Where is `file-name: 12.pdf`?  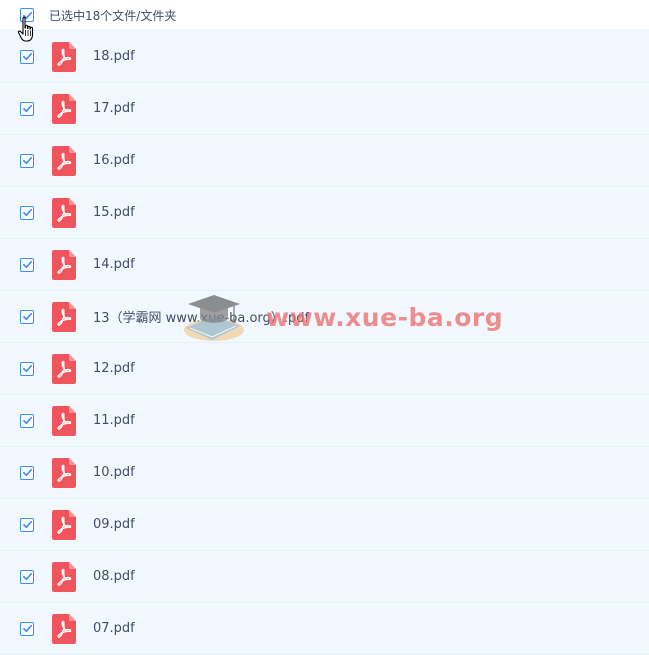
file-name: 12.pdf is located at coordinates (114, 368).